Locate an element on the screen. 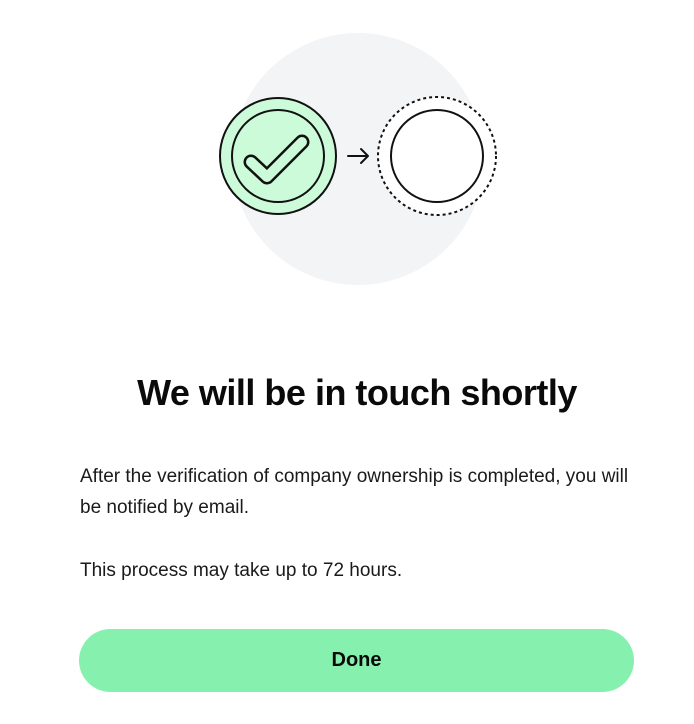 The width and height of the screenshot is (694, 724). check-icon is located at coordinates (278, 156).